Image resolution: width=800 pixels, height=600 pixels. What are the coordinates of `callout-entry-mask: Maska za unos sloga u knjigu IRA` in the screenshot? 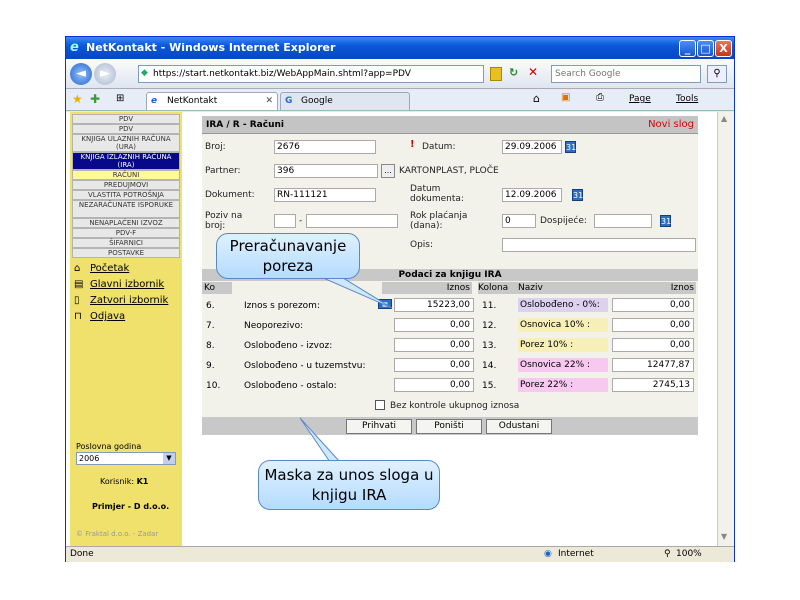 It's located at (349, 485).